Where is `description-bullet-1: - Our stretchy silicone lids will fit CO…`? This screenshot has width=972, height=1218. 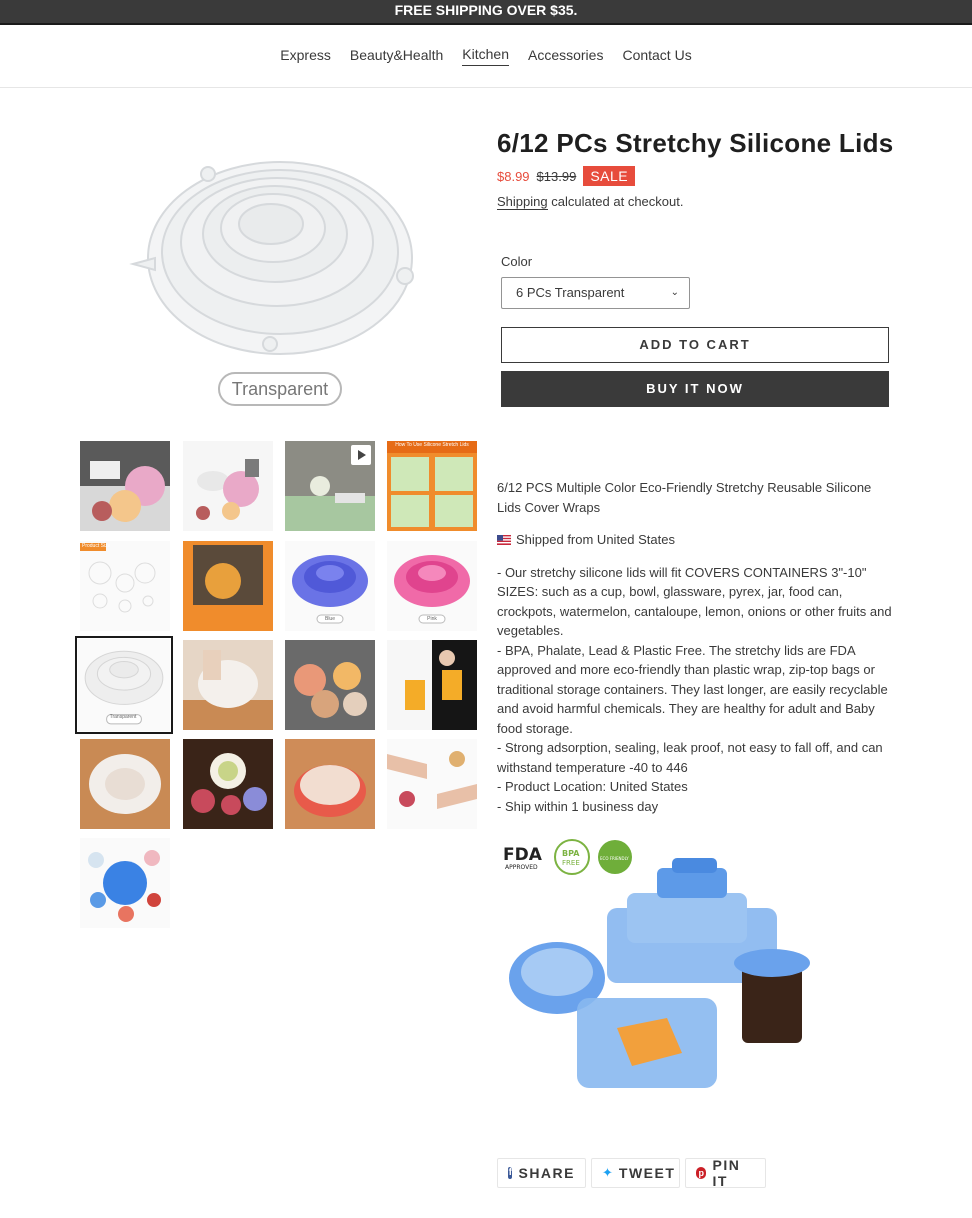
description-bullet-1: - Our stretchy silicone lids will fit CO… is located at coordinates (694, 601).